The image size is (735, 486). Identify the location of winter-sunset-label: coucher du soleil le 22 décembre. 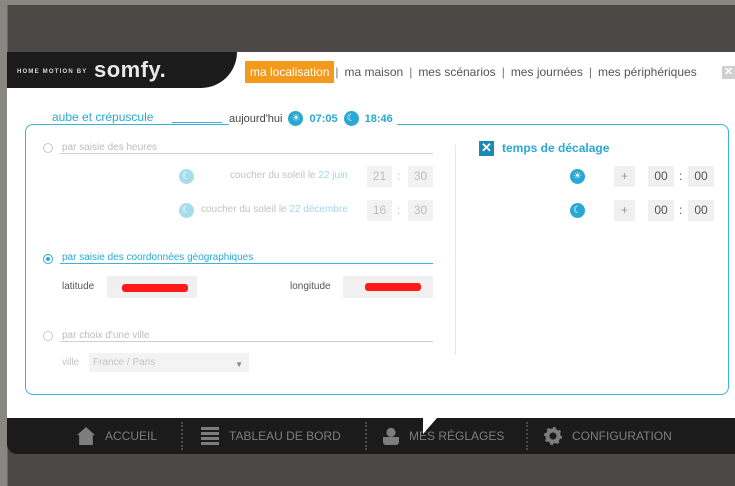
(274, 209).